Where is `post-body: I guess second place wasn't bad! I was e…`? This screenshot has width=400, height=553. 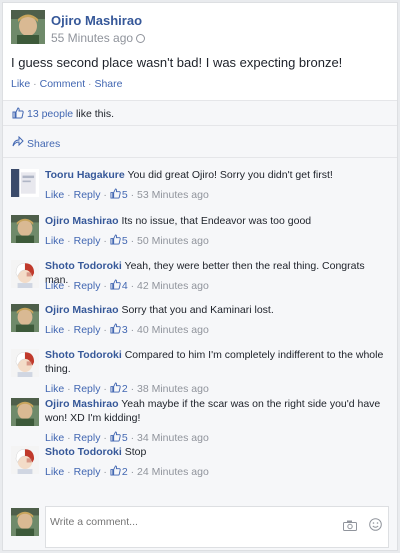
post-body: I guess second place wasn't bad! I was e… is located at coordinates (177, 62).